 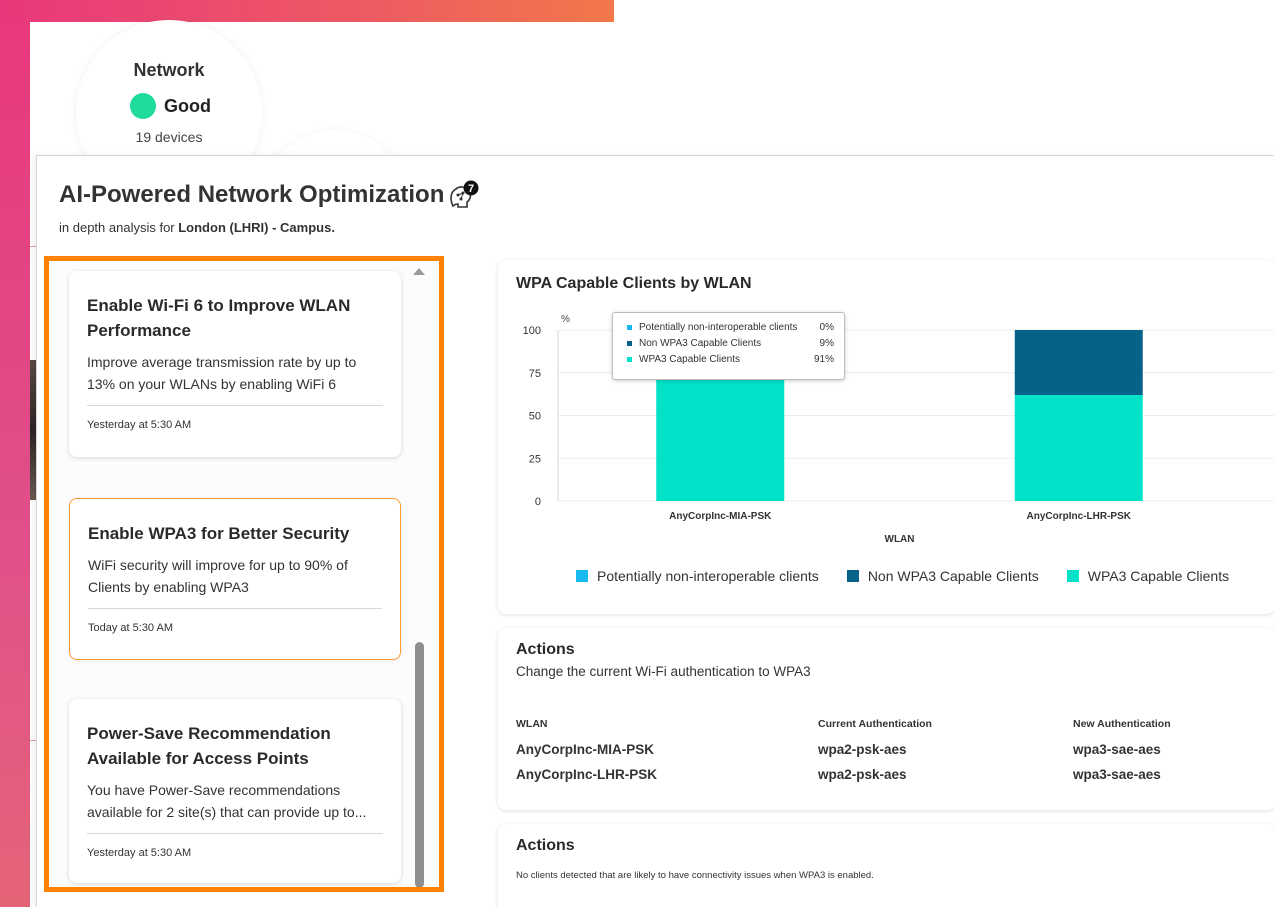 I want to click on background-gradient-strip, so click(x=15, y=453).